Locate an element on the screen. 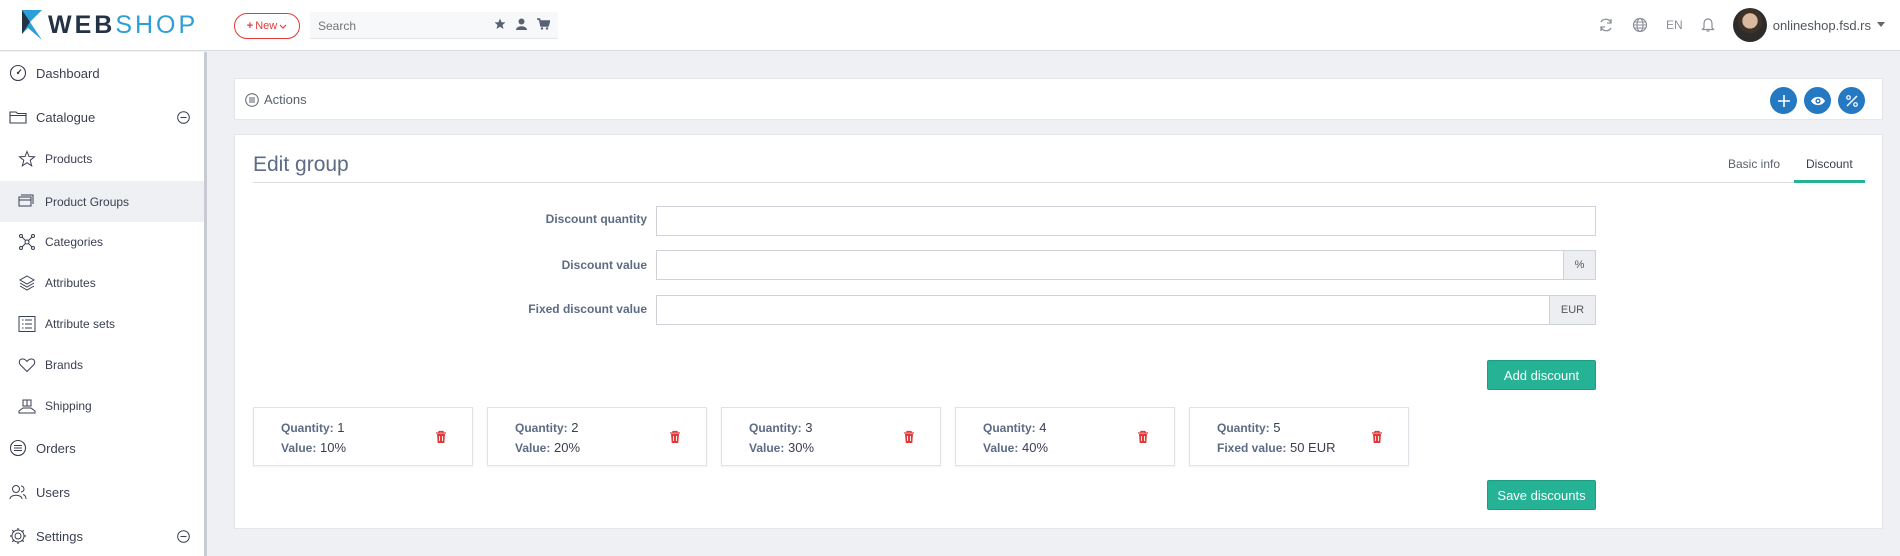 The height and width of the screenshot is (556, 1900). bell-icon is located at coordinates (1708, 25).